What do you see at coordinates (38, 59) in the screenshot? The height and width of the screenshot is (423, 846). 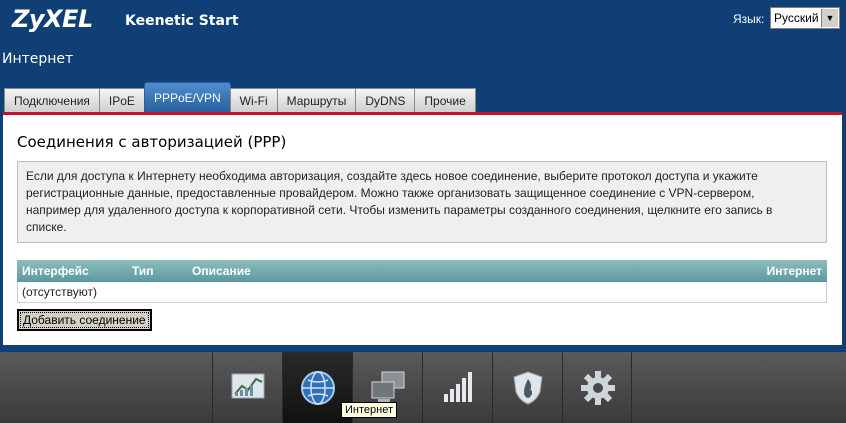 I see `page-title: Интернет` at bounding box center [38, 59].